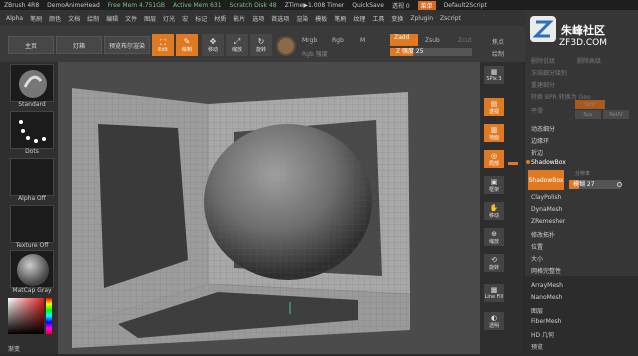  I want to click on script-name: Default2Script, so click(465, 5).